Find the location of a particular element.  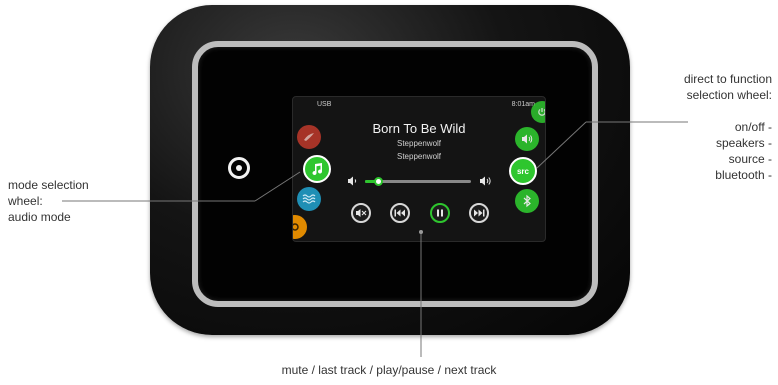

function-wheel-bluetooth is located at coordinates (527, 201).